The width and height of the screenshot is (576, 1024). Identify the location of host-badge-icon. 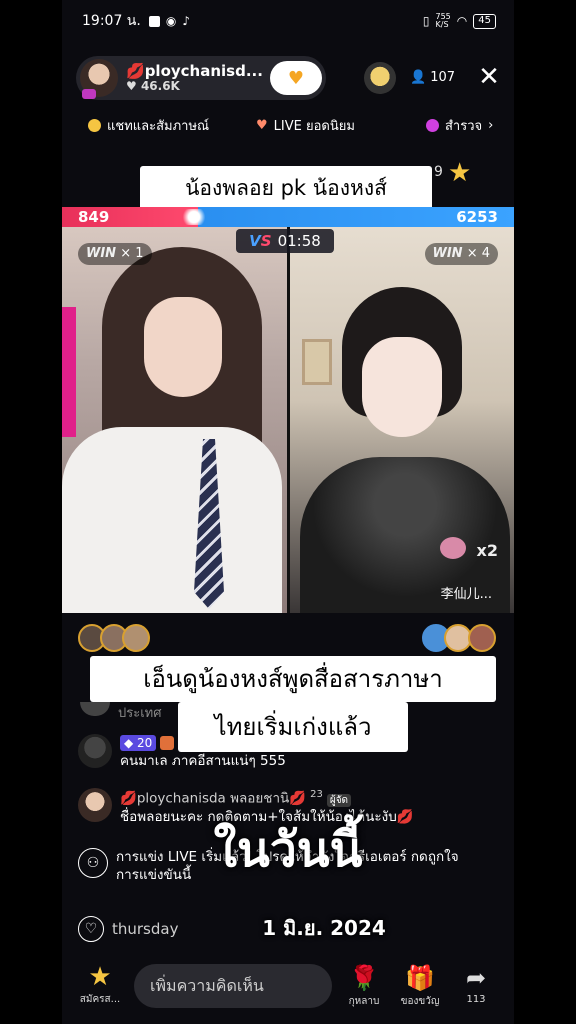
(89, 94).